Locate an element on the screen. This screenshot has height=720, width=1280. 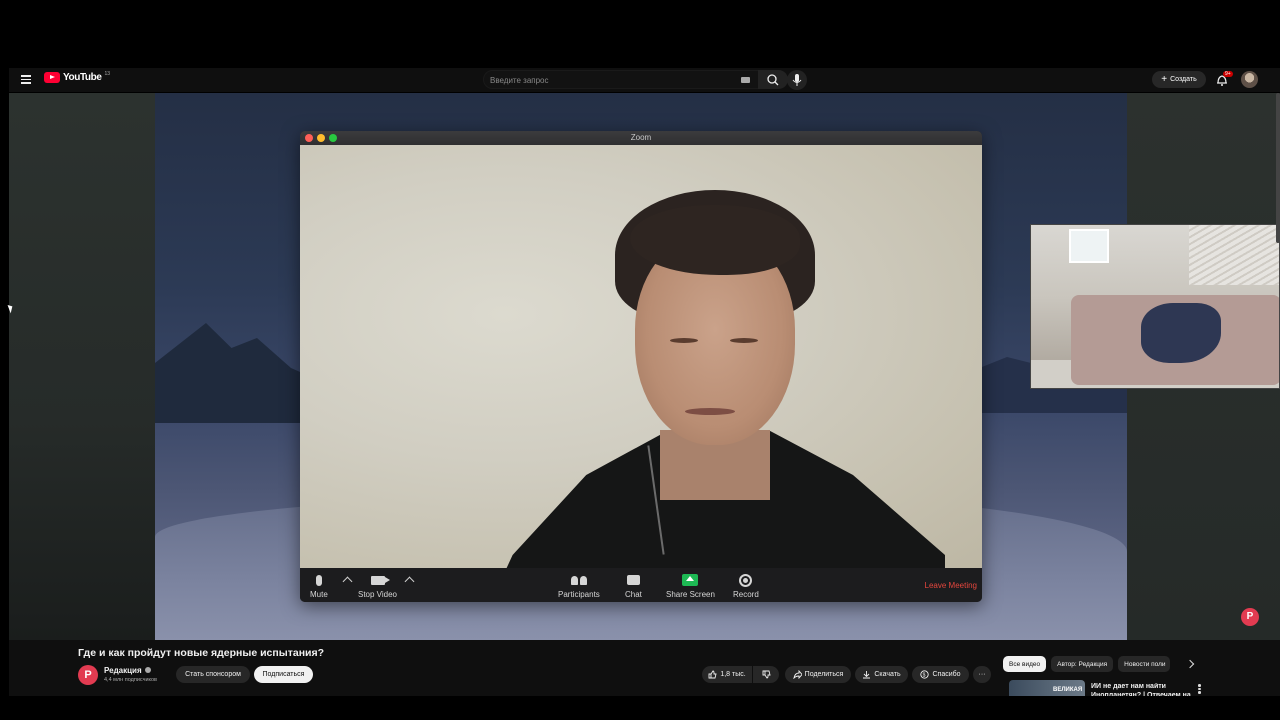
person-eye-left is located at coordinates (684, 340).